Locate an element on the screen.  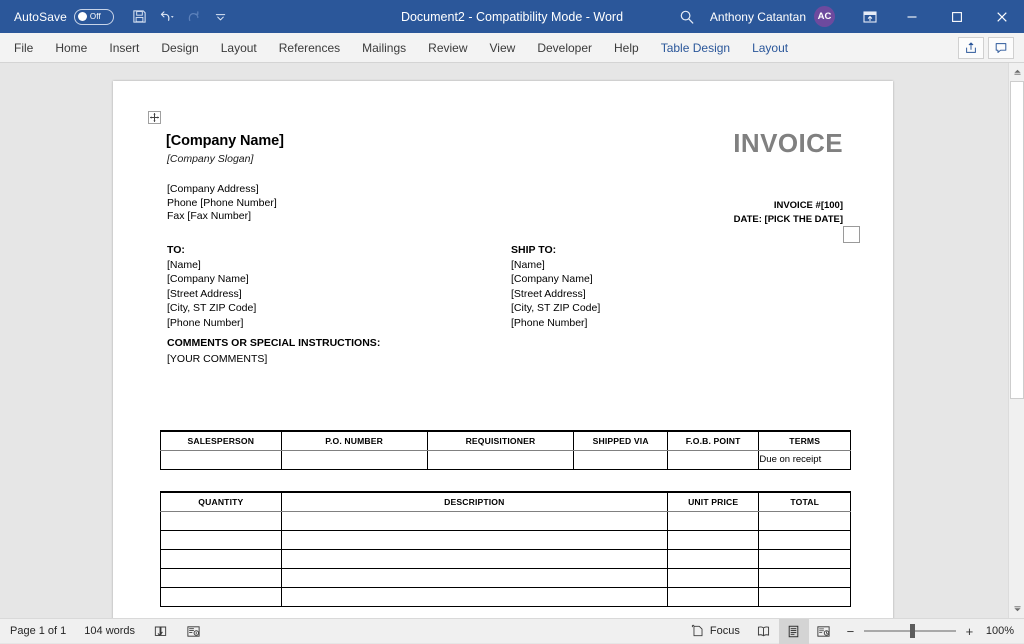
zoom-out-button: − is located at coordinates (850, 631).